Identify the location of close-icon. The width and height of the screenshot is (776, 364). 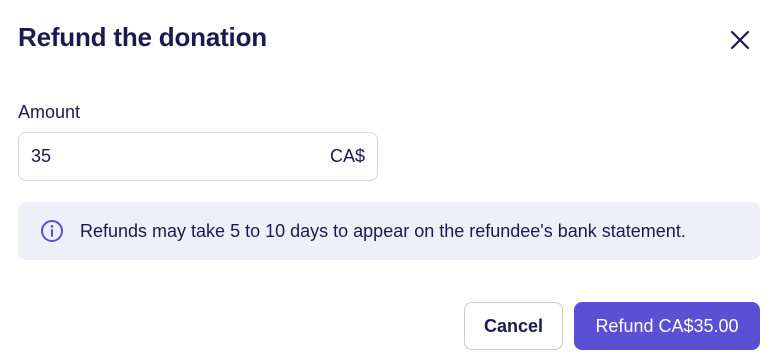
(740, 40).